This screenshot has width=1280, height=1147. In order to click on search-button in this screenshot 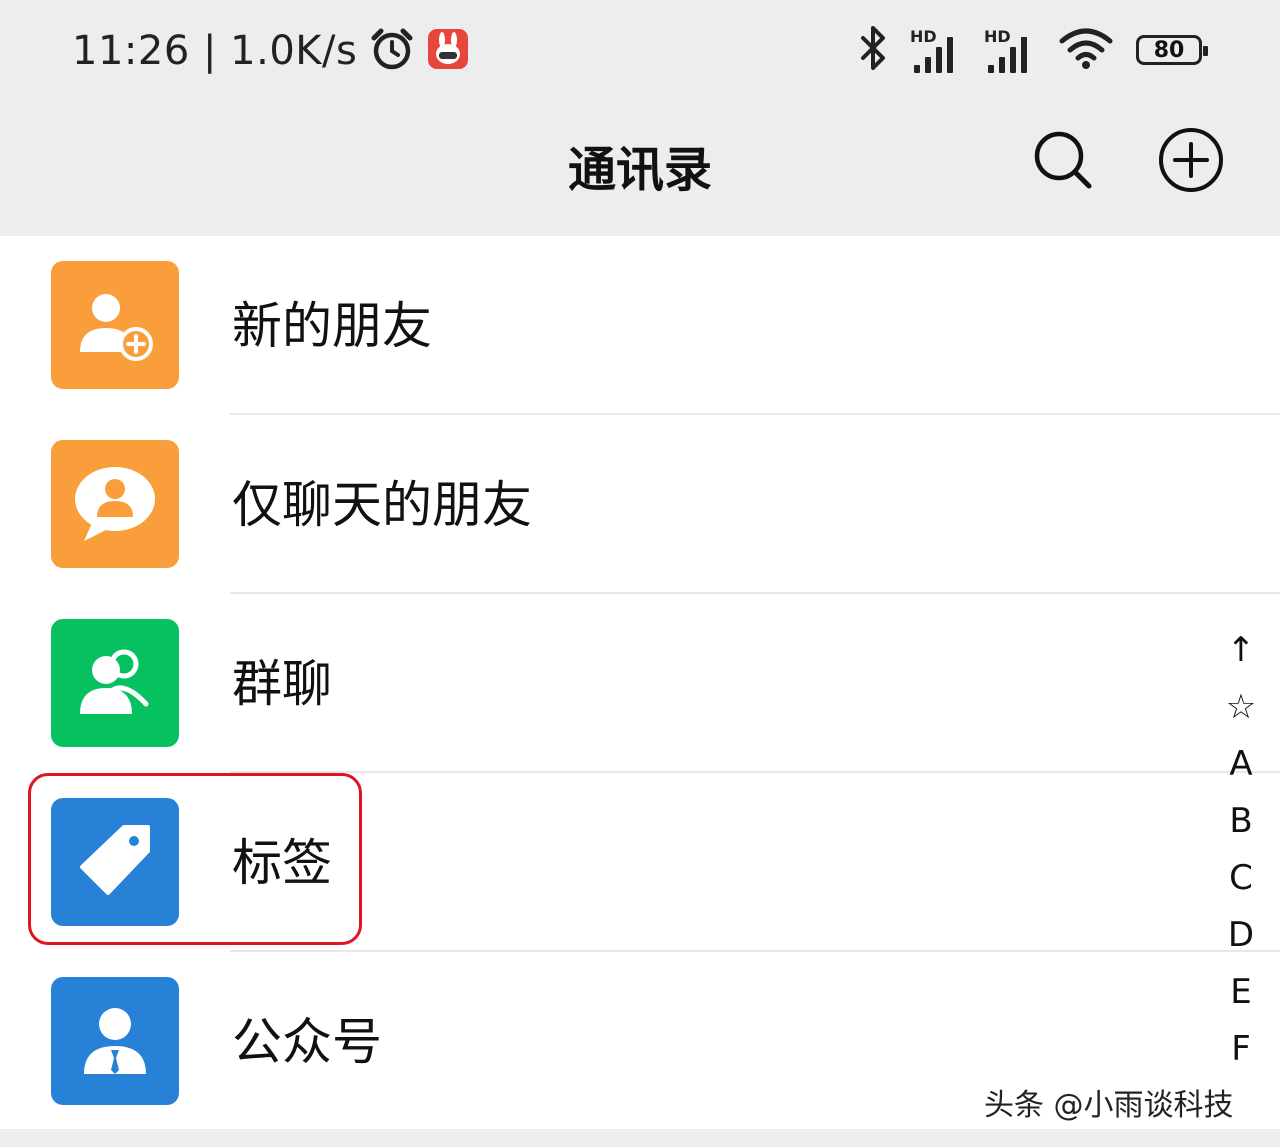, I will do `click(1063, 160)`.